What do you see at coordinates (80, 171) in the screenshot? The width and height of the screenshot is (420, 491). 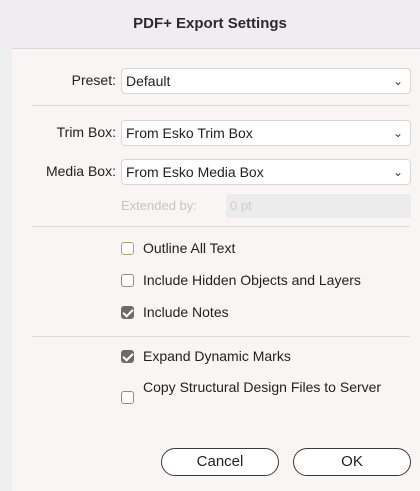 I see `media-box-label: Media Box:` at bounding box center [80, 171].